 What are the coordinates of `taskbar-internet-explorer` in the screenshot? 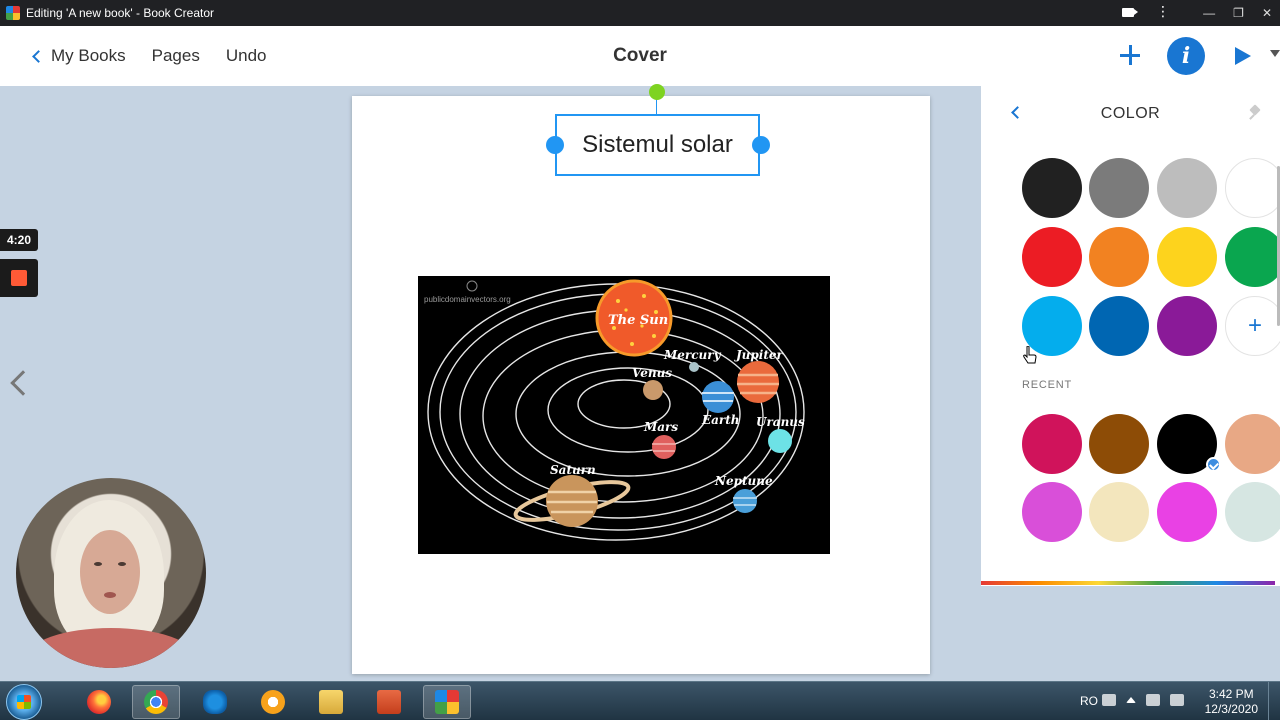 It's located at (215, 702).